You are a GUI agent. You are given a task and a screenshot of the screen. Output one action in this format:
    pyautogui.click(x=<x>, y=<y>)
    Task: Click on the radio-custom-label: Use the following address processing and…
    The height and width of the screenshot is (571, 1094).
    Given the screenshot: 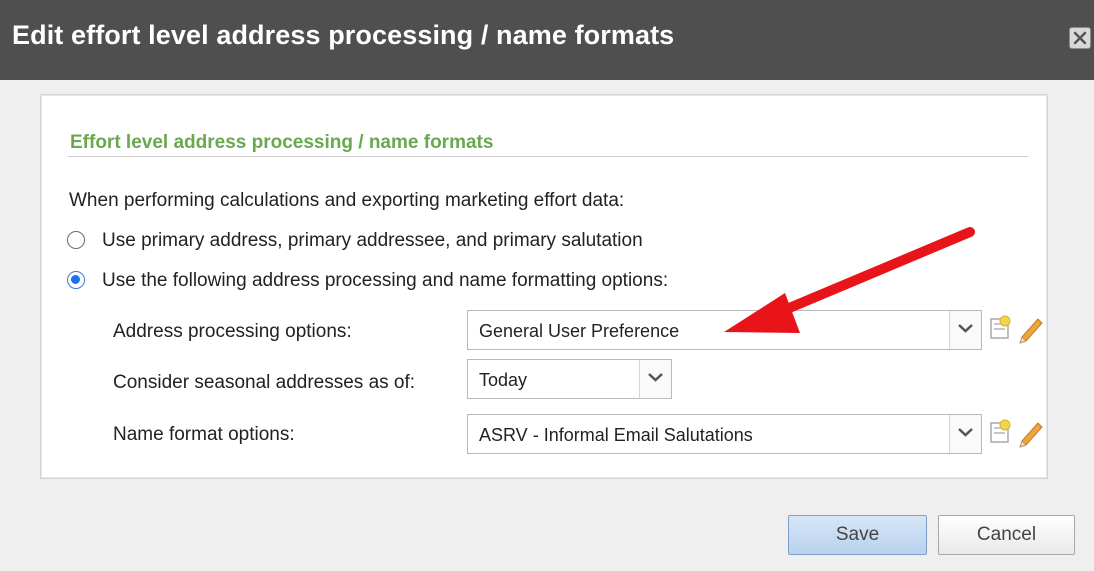 What is the action you would take?
    pyautogui.click(x=385, y=281)
    